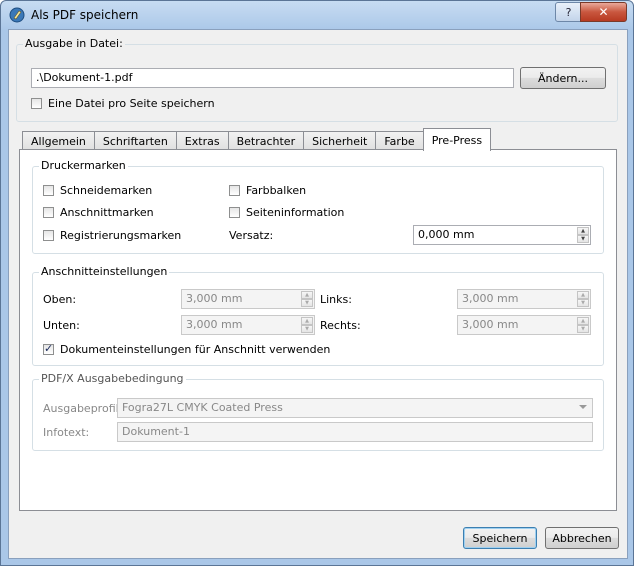  Describe the element at coordinates (60, 299) in the screenshot. I see `bleed-top-label: Oben:` at that location.